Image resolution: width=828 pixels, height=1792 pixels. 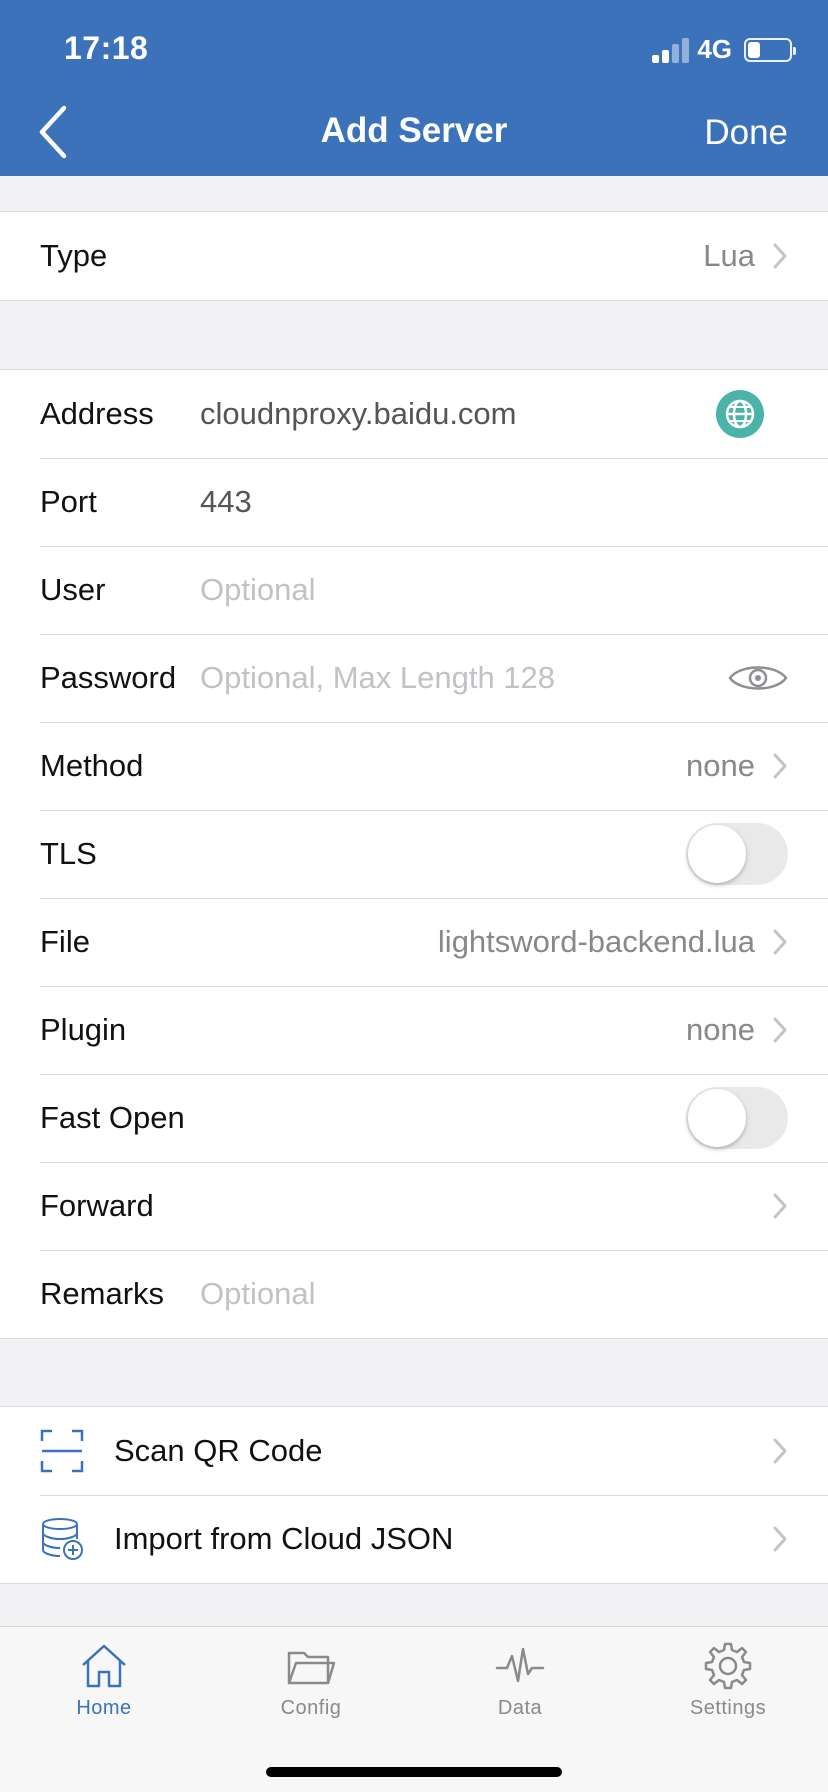 I want to click on status-time: 17:18, so click(x=106, y=48).